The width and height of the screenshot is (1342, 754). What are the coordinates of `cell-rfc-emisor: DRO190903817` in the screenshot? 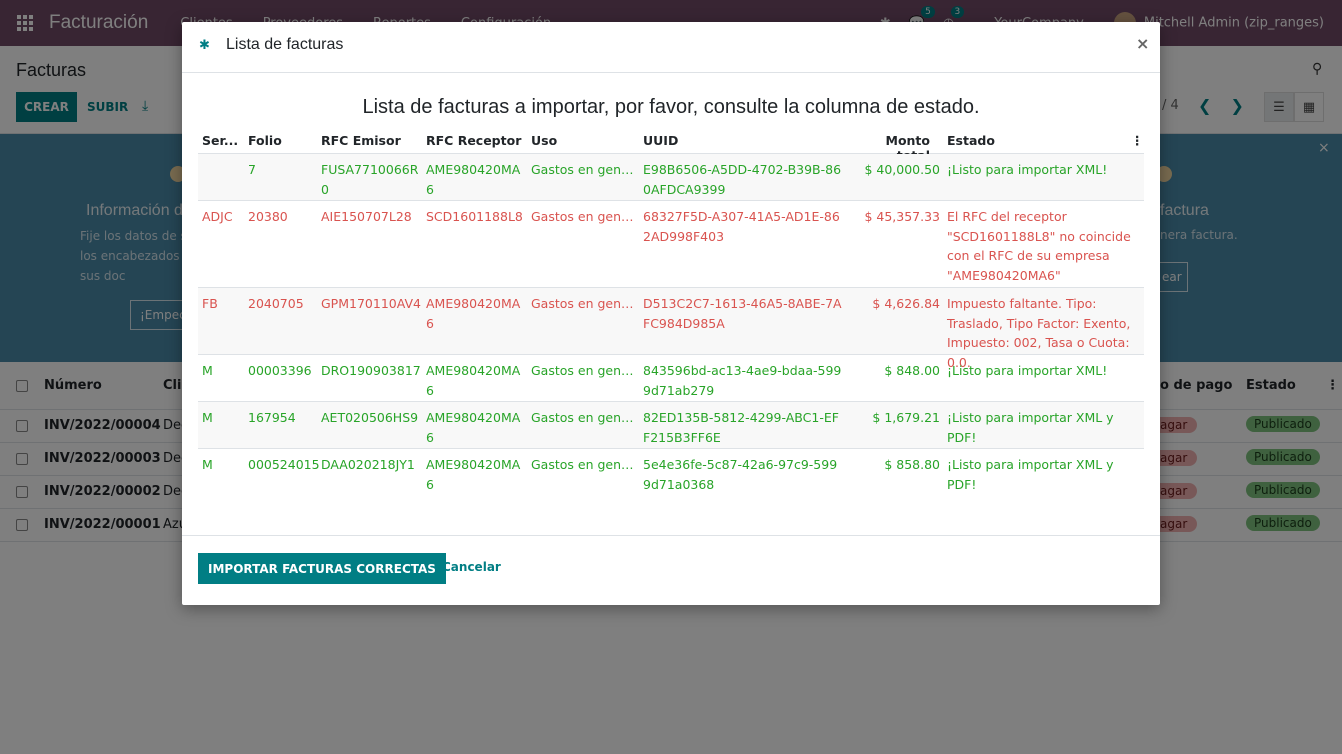 It's located at (371, 370).